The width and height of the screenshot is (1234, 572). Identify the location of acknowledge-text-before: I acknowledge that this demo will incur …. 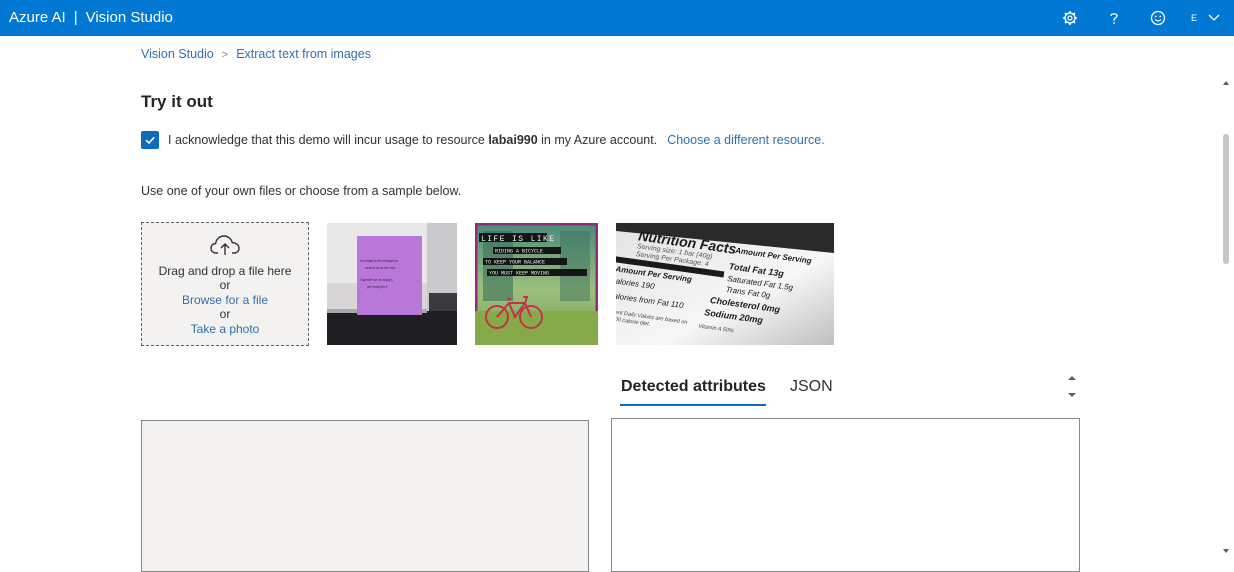
(326, 140).